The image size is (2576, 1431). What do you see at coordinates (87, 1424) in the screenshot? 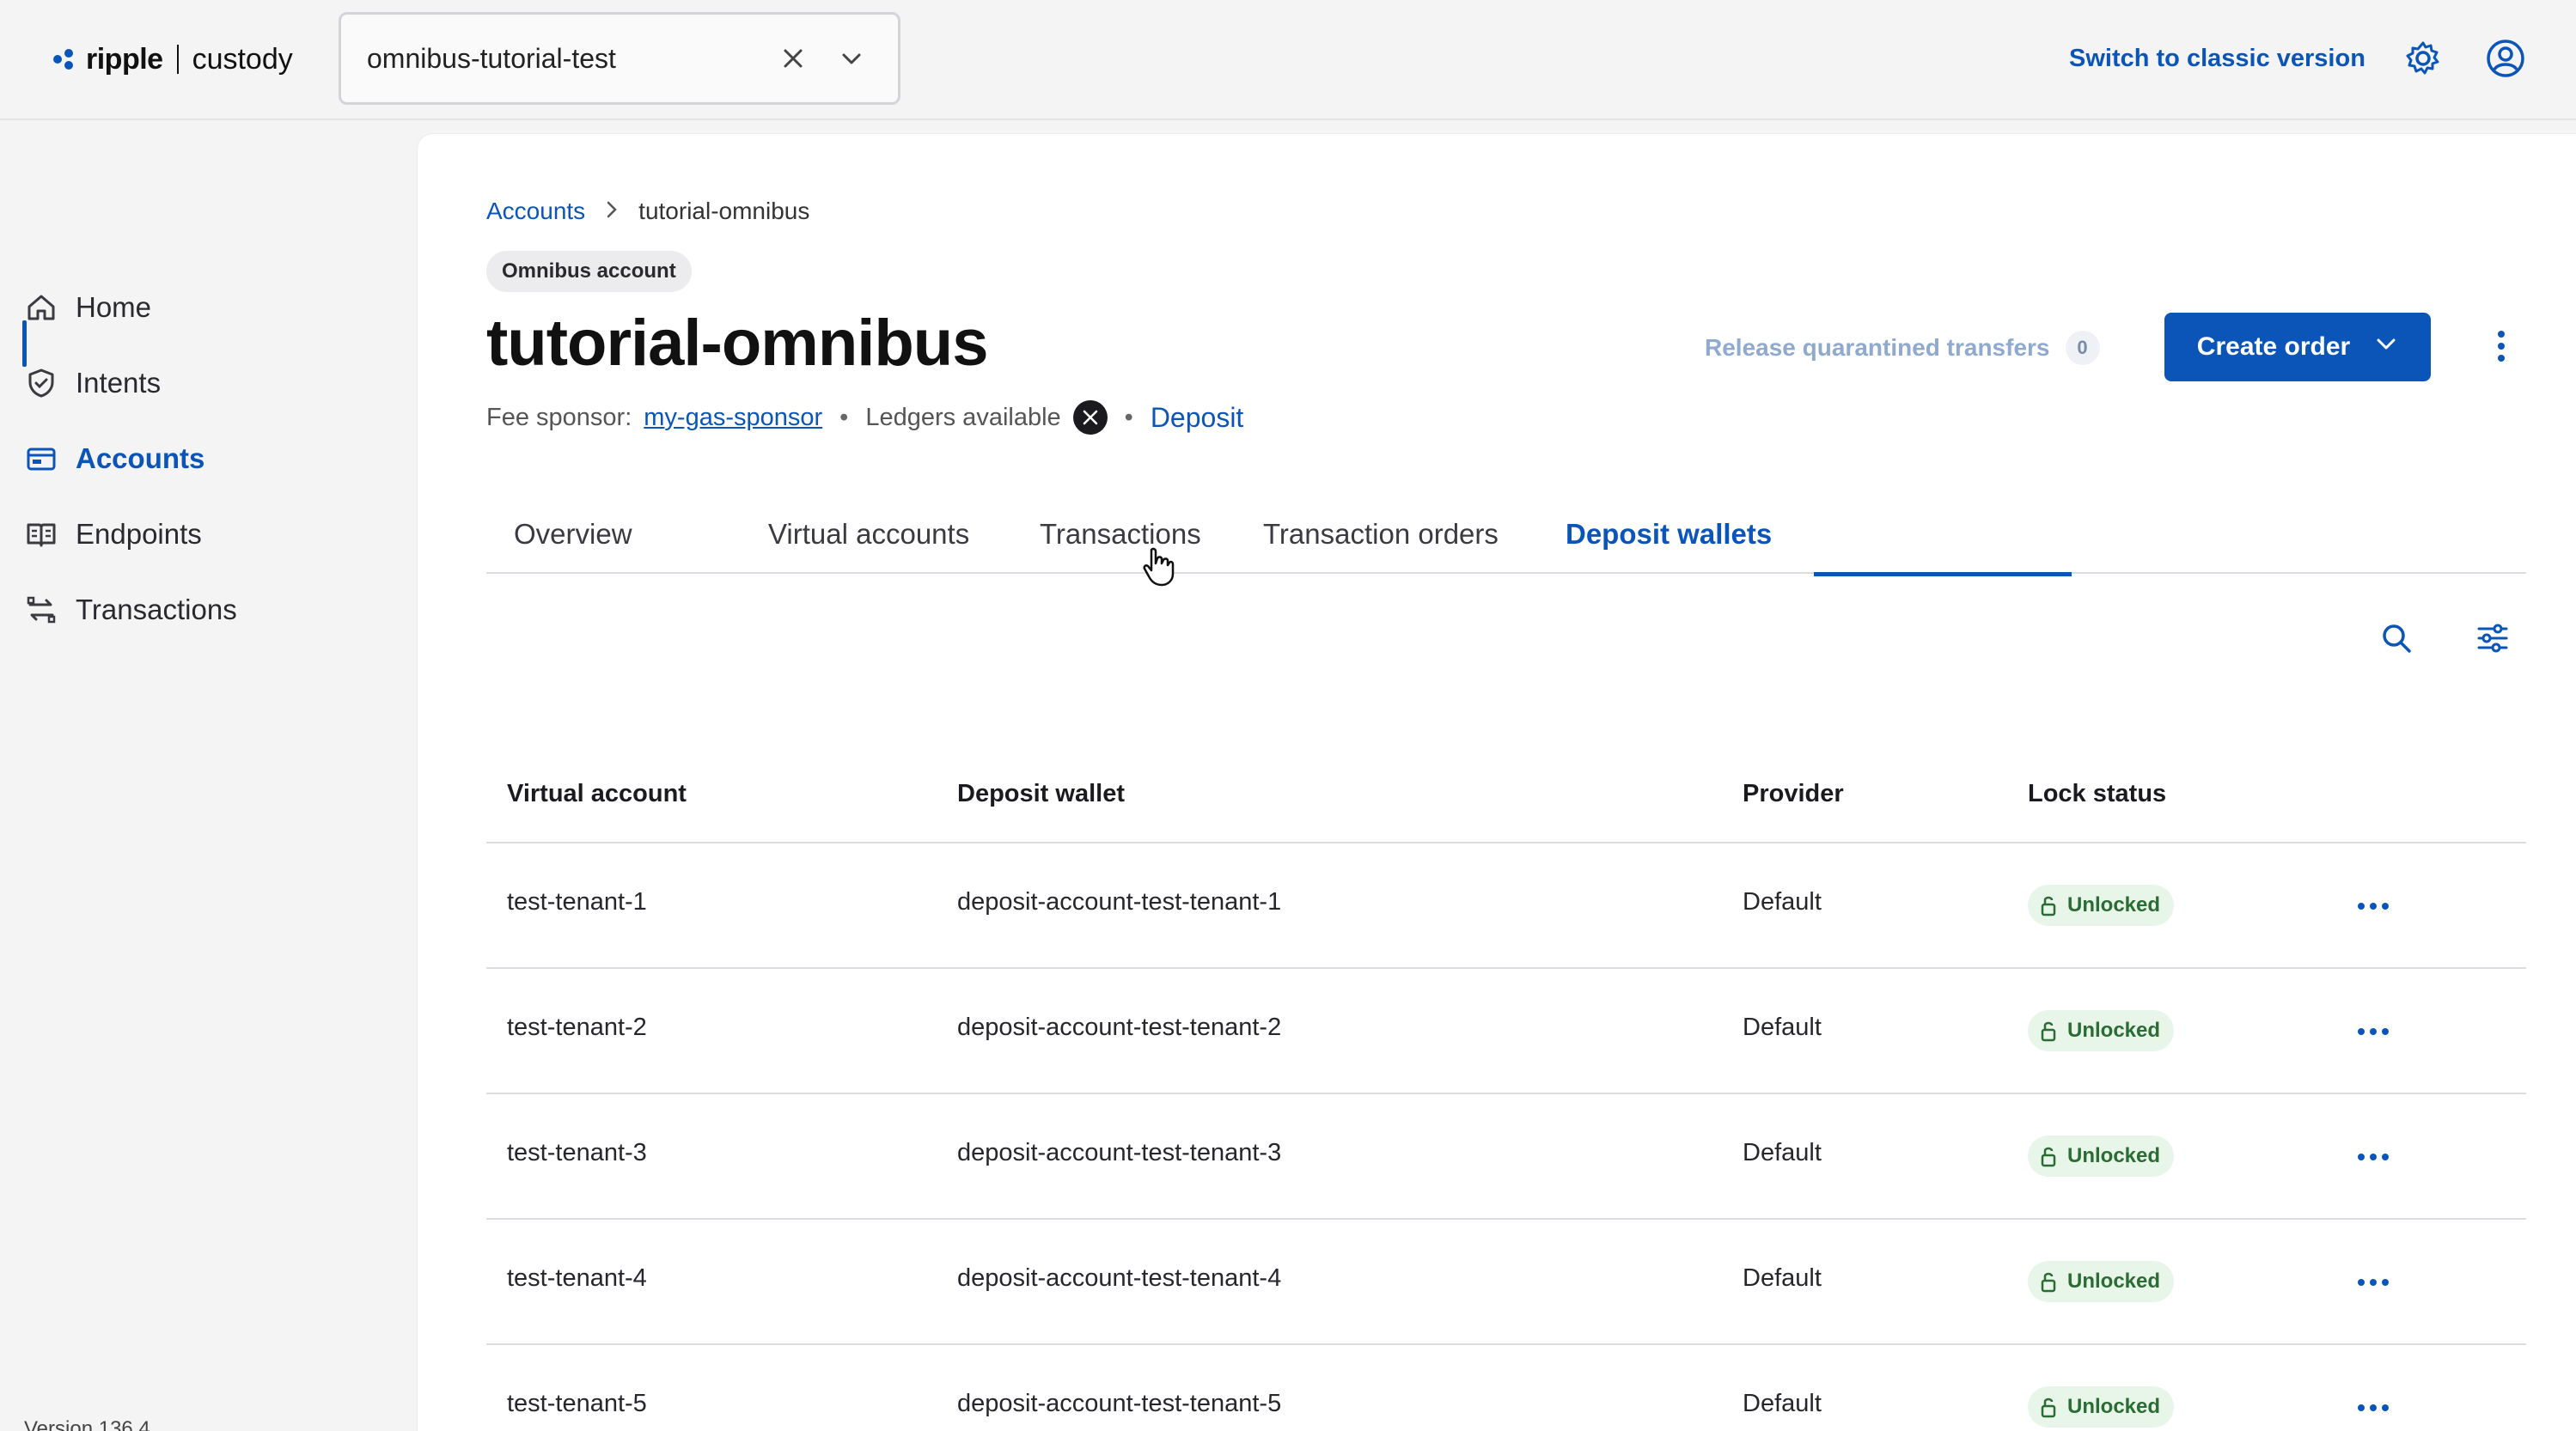
I see `version-label: Version 136.4` at bounding box center [87, 1424].